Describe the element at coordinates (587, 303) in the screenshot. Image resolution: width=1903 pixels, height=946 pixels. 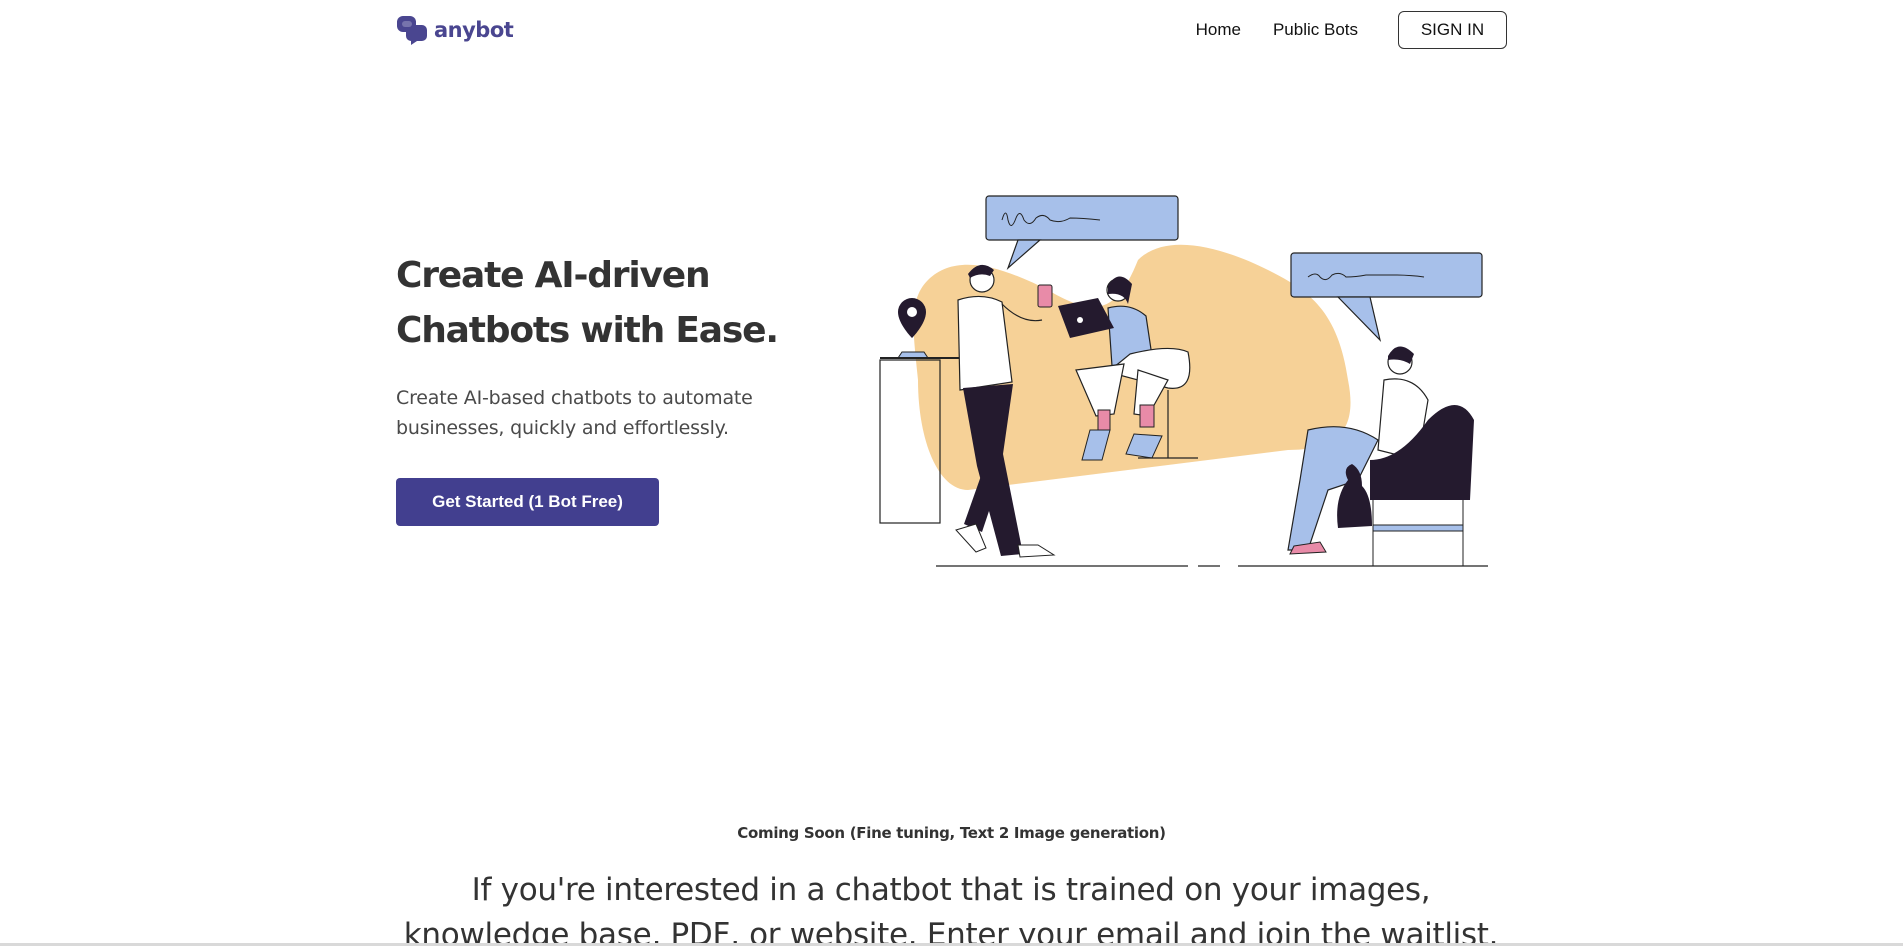
I see `hero-title: Create AI-driven Chatbots with Ease.` at that location.